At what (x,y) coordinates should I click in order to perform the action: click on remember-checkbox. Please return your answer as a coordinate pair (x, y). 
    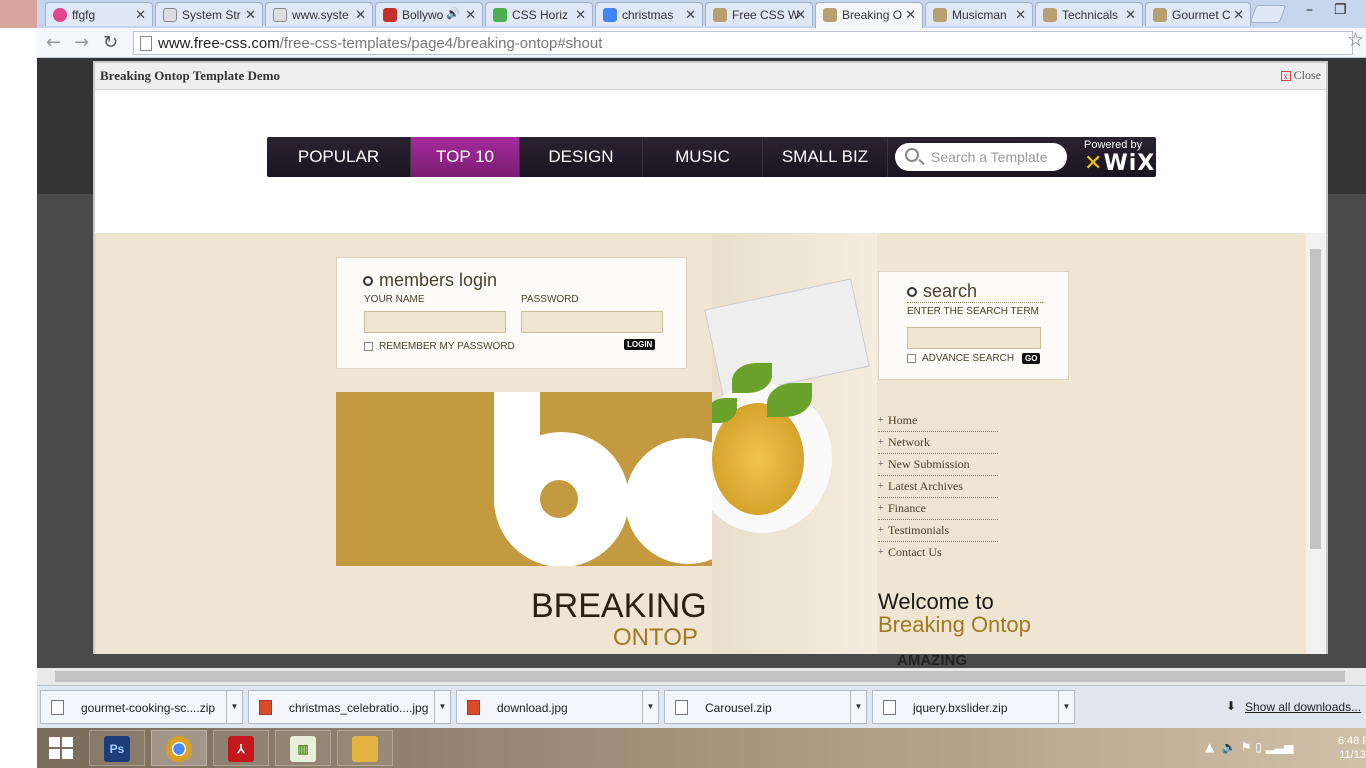
    Looking at the image, I should click on (368, 346).